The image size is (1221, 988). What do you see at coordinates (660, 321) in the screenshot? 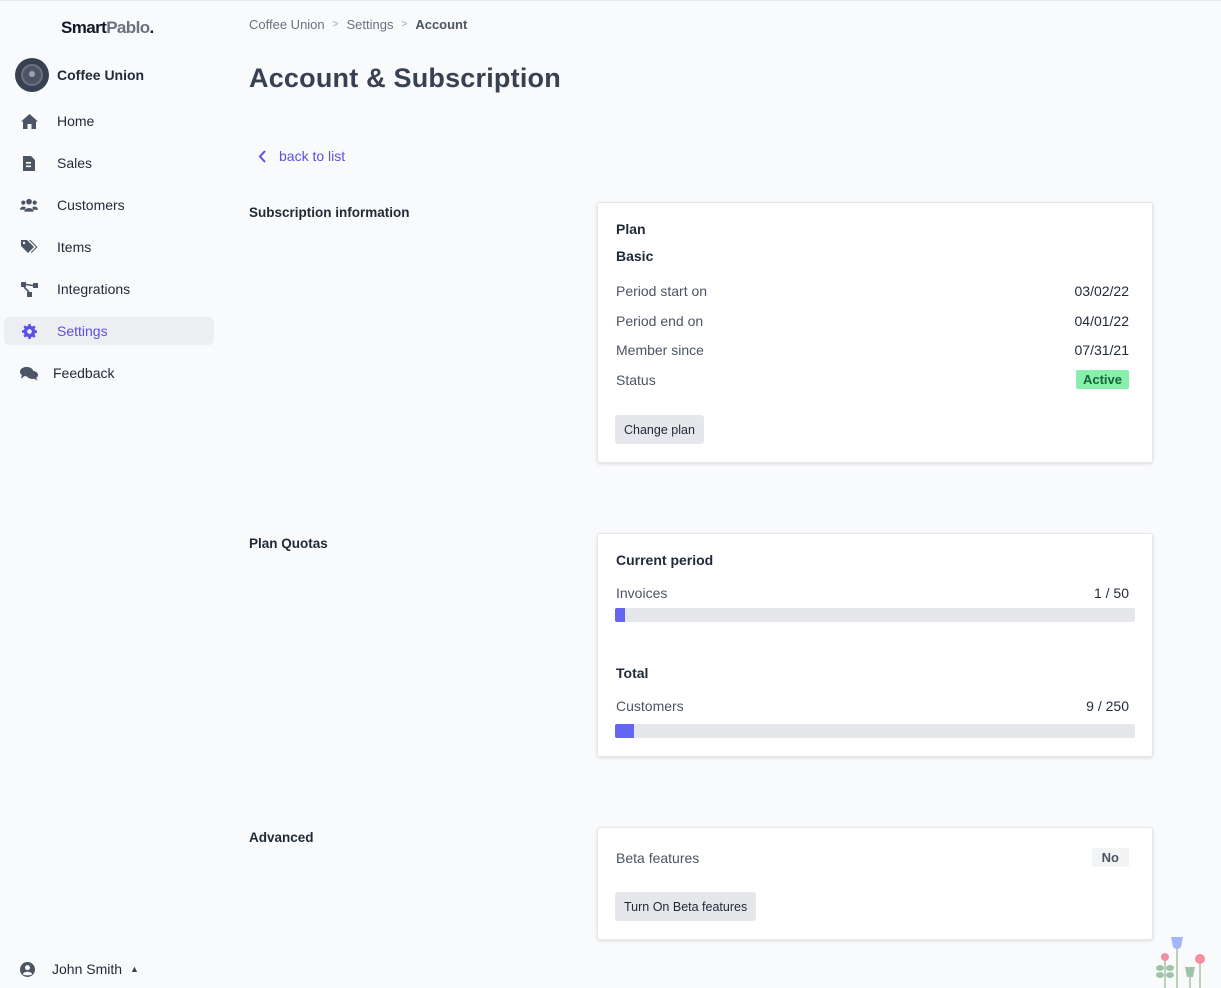
I see `detail-label: Period end on` at bounding box center [660, 321].